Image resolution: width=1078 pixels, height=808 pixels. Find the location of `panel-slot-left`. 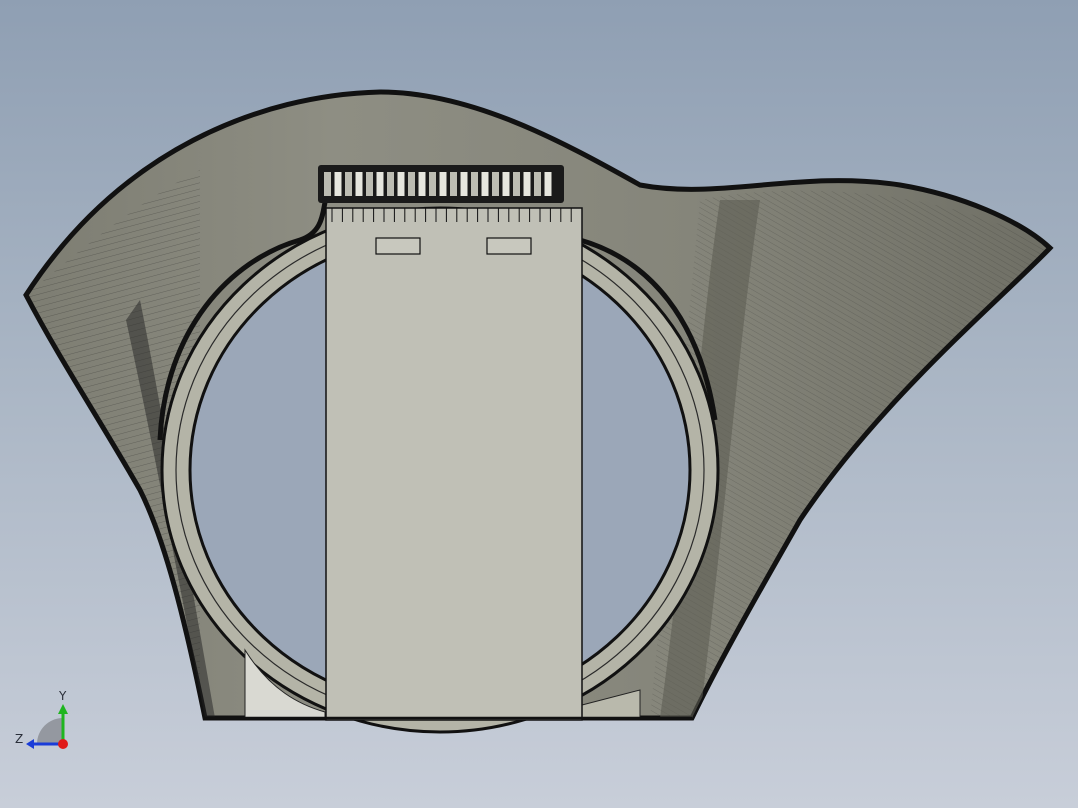

panel-slot-left is located at coordinates (398, 246).